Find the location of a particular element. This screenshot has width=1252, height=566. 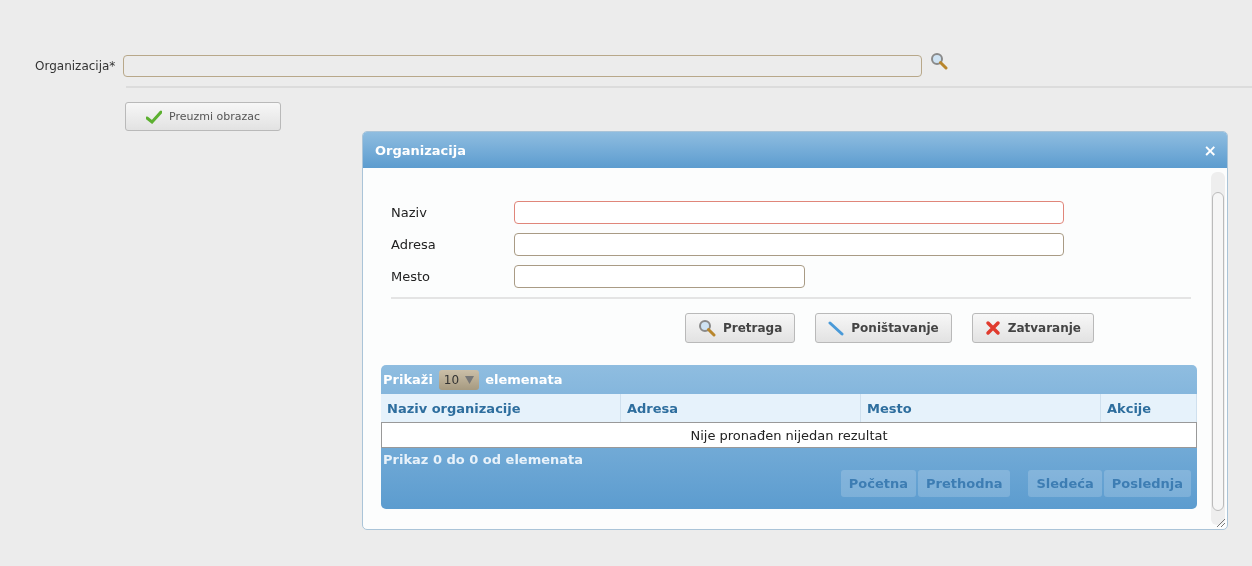

organization-field is located at coordinates (523, 66).